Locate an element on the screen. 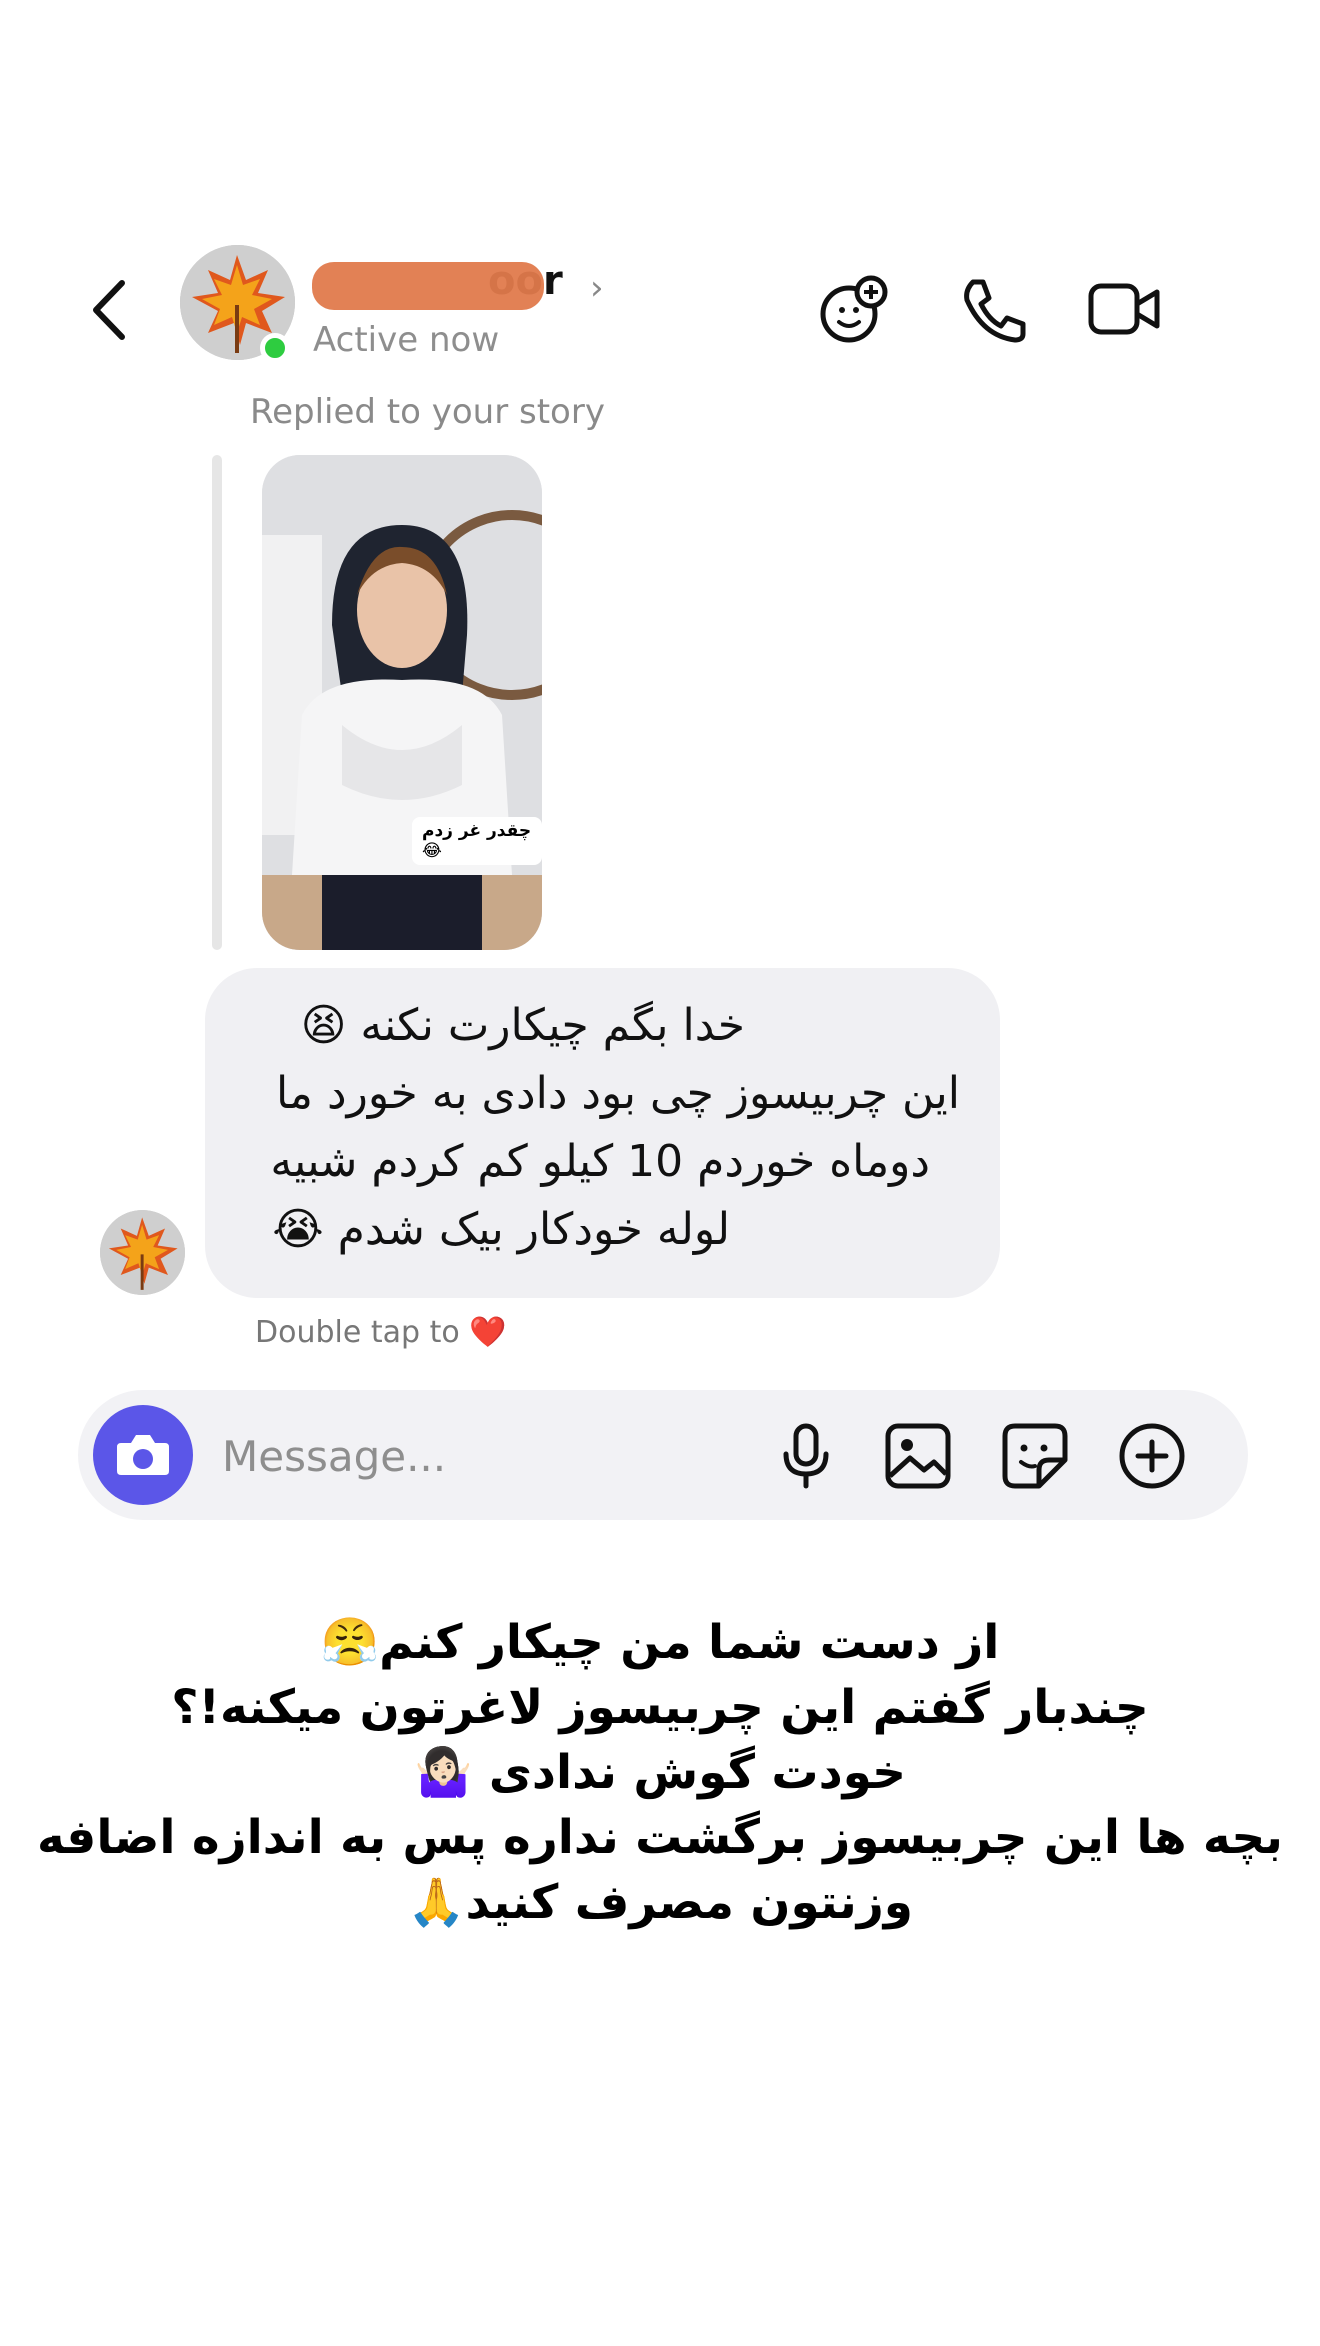 Image resolution: width=1320 pixels, height=2346 pixels. add-icon is located at coordinates (1152, 1456).